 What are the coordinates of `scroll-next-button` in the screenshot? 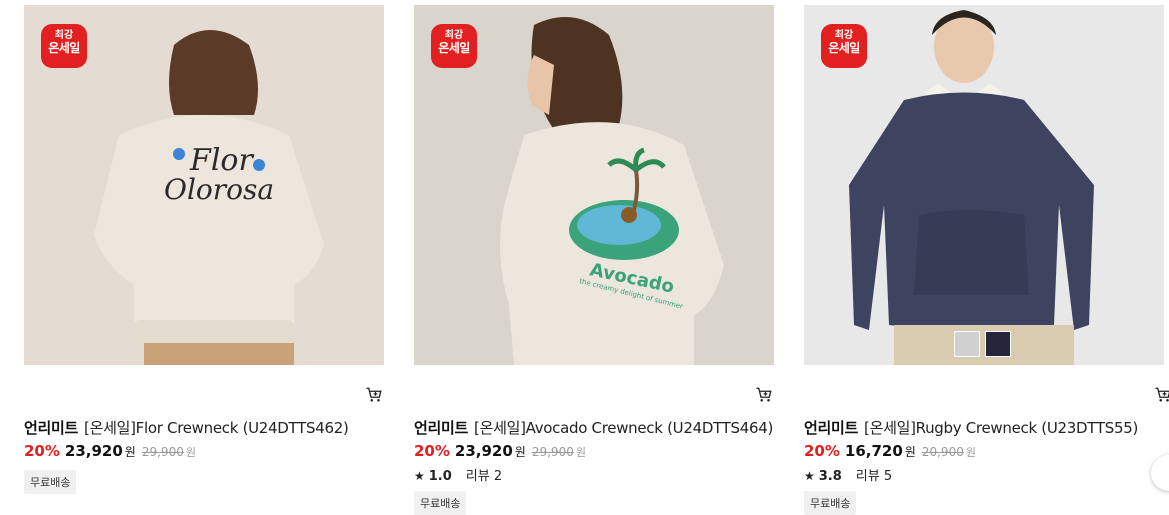 It's located at (1160, 473).